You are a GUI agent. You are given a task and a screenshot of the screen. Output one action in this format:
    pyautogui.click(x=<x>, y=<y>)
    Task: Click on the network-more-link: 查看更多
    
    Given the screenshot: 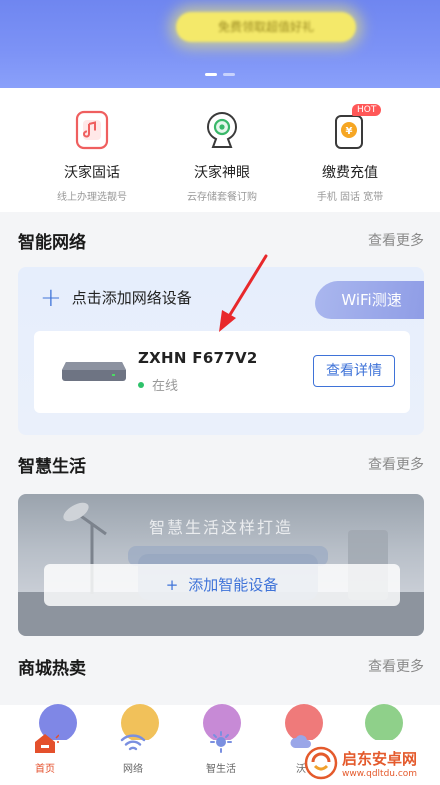 What is the action you would take?
    pyautogui.click(x=396, y=240)
    